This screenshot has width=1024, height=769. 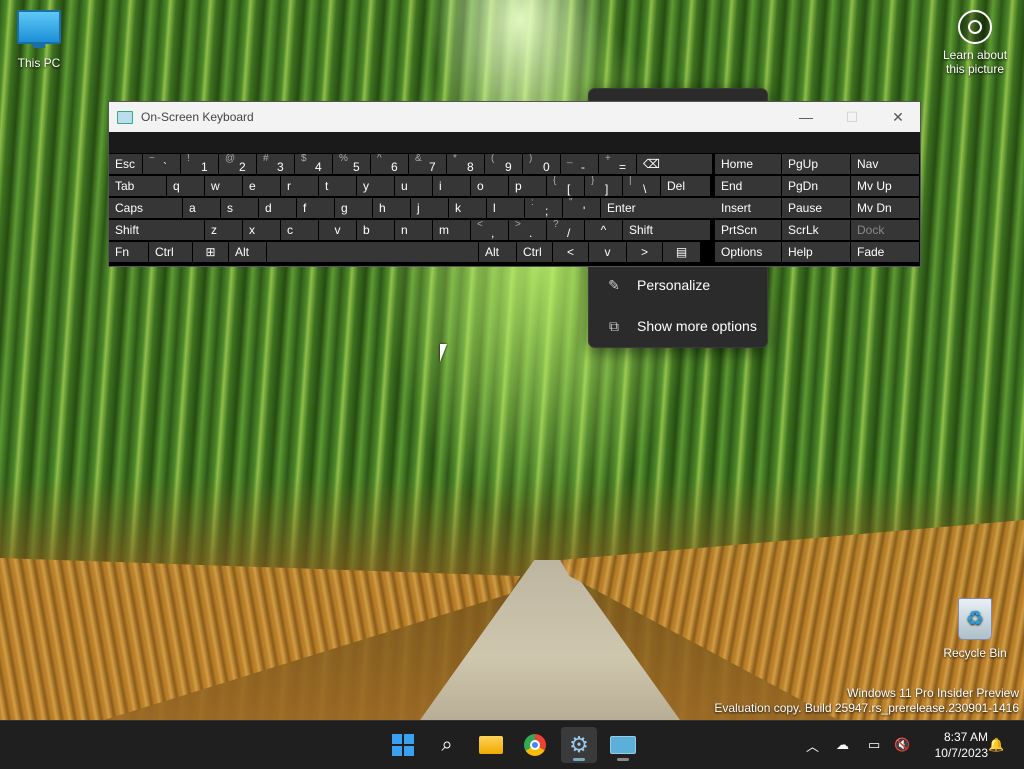 I want to click on key--row-5-10: ▤, so click(x=681, y=252).